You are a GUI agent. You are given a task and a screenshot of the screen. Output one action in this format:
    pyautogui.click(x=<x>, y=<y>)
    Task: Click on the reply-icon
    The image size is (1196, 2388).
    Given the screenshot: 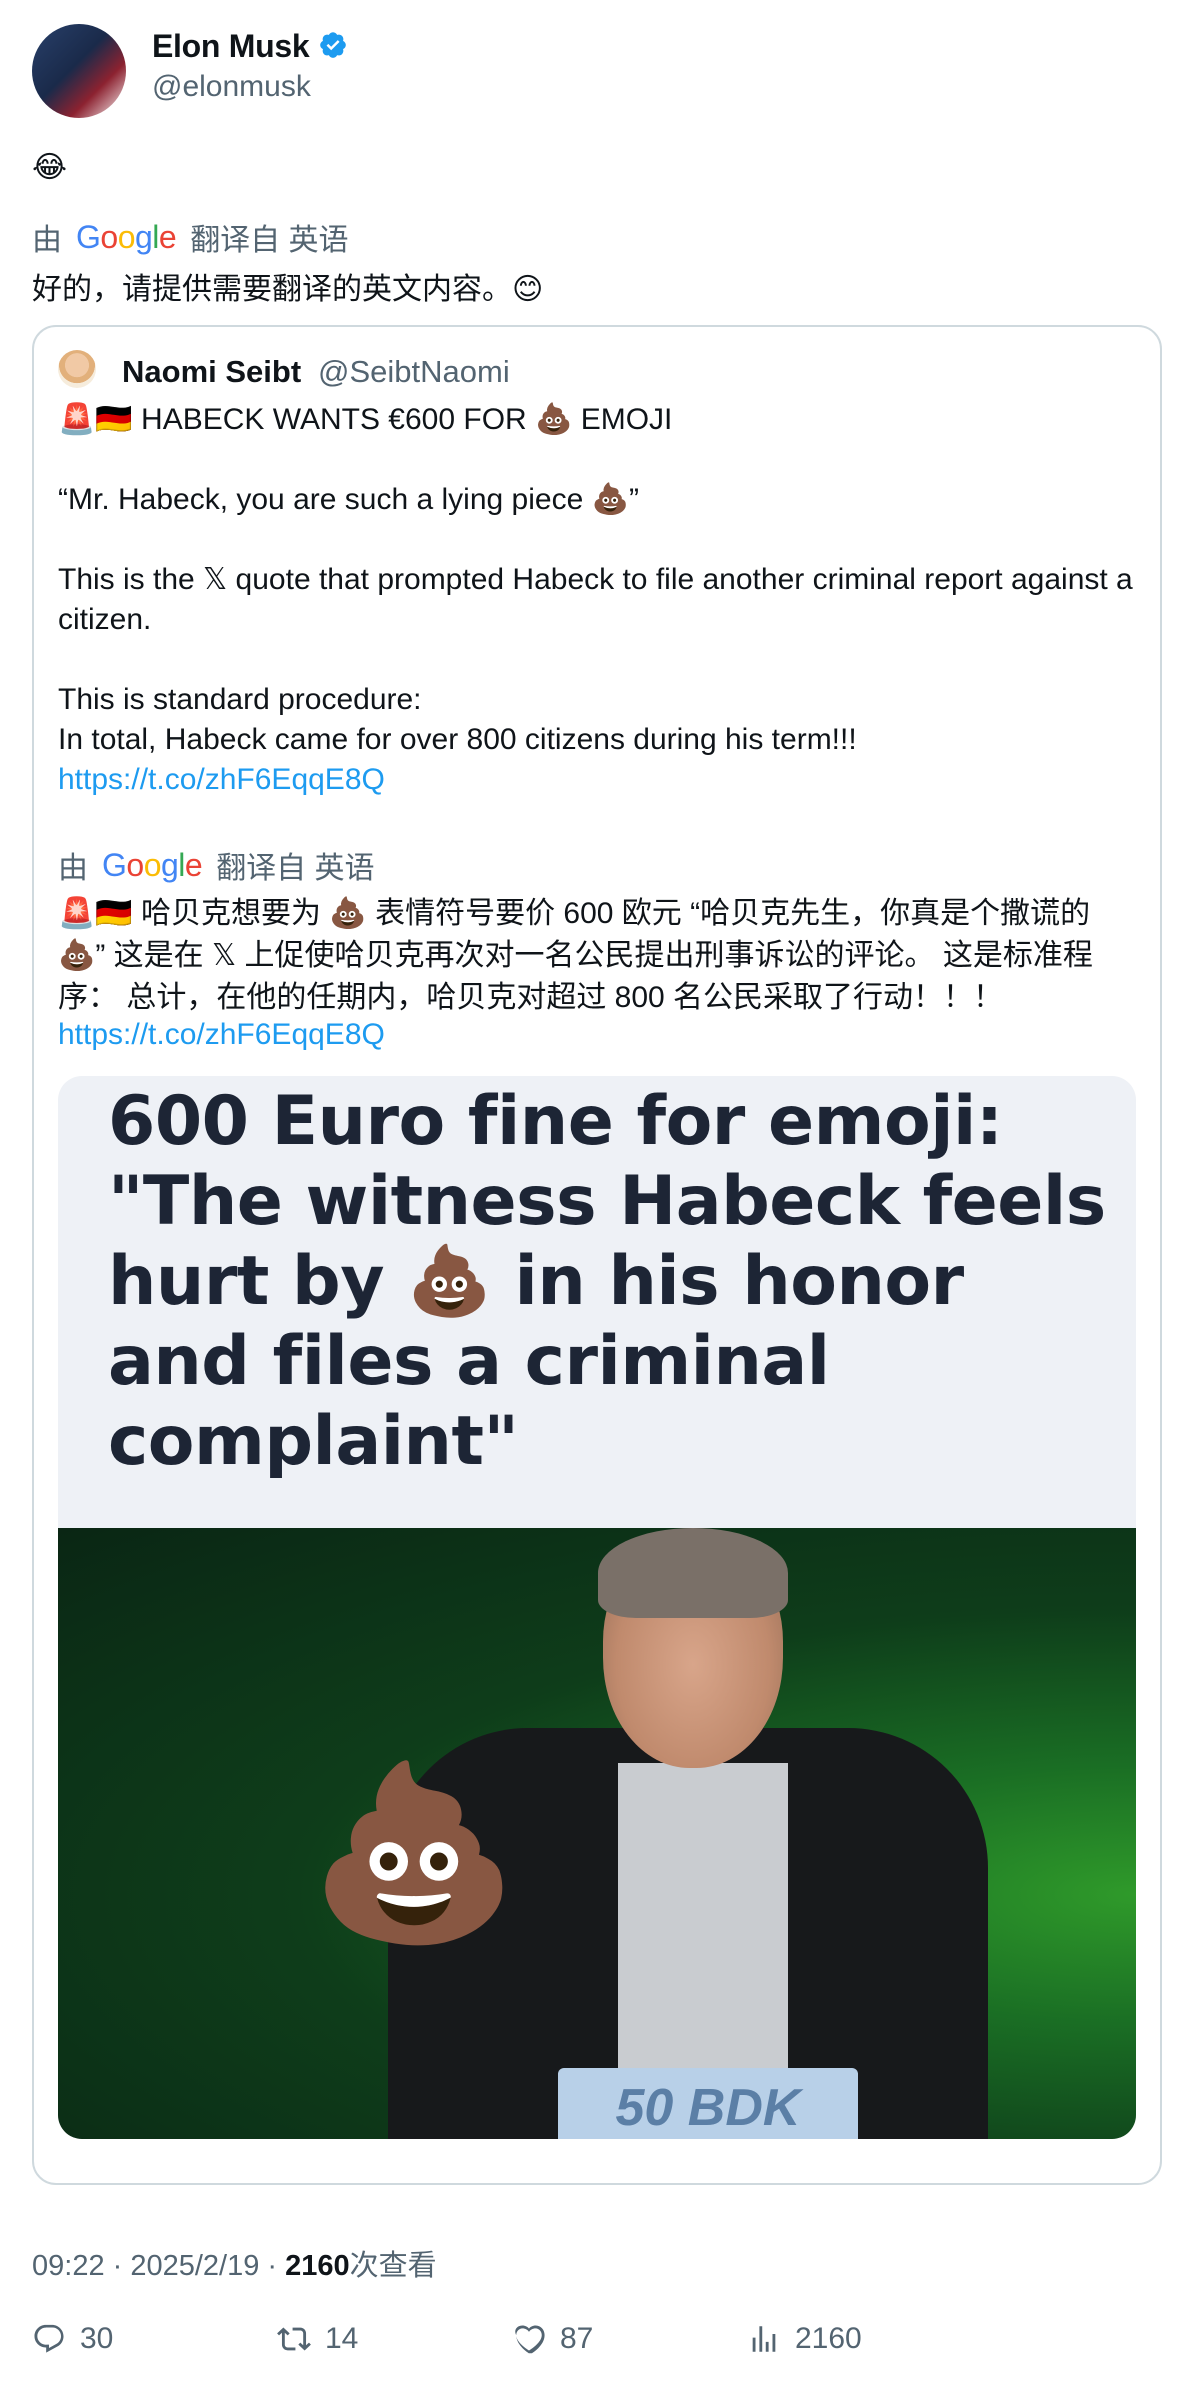 What is the action you would take?
    pyautogui.click(x=49, y=2338)
    